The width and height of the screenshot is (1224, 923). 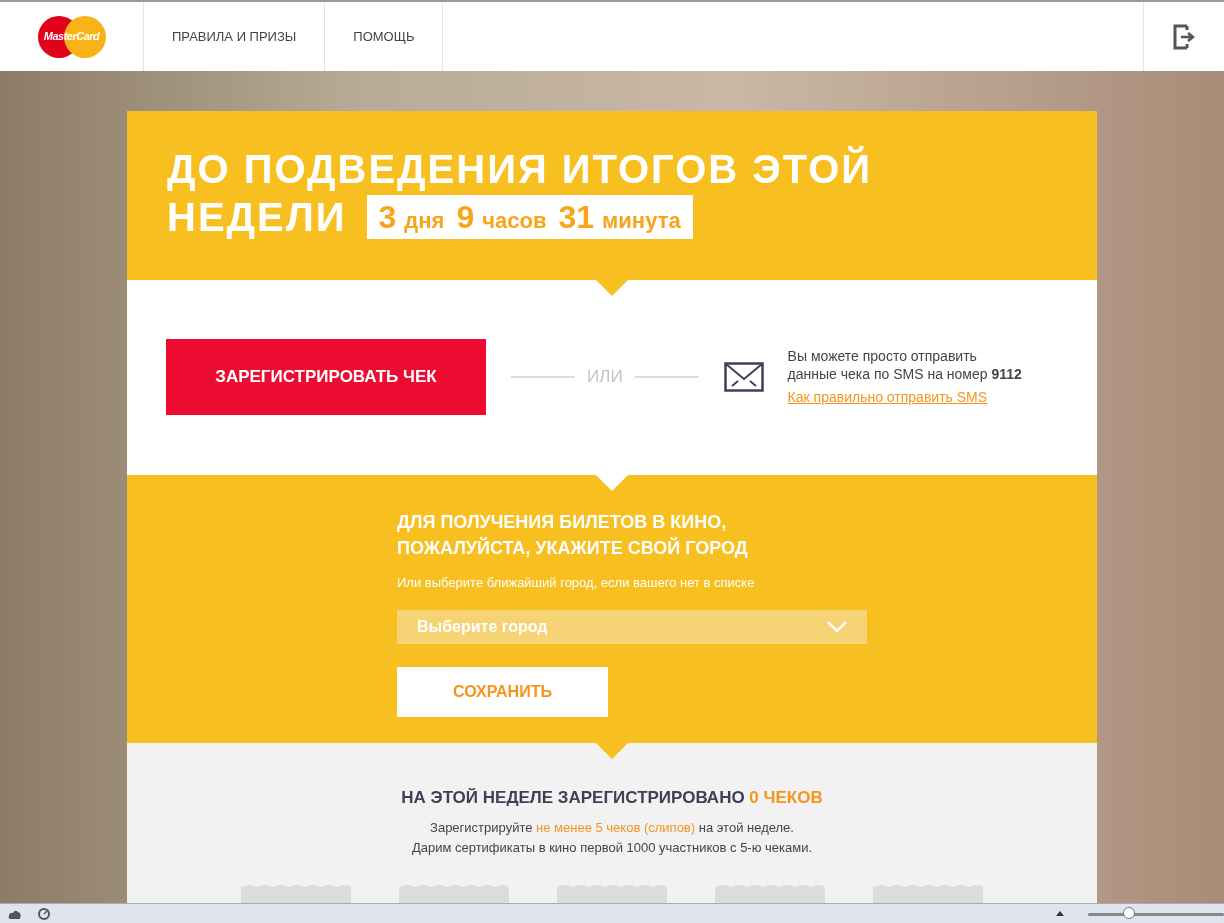 I want to click on city-title: ДЛЯ ПОЛУЧЕНИЯ БИЛЕТОВ В КИНО, ПОЖАЛУЙСТА, УКАЖИТЕ СВОЙ ГОРОД, so click(x=573, y=535).